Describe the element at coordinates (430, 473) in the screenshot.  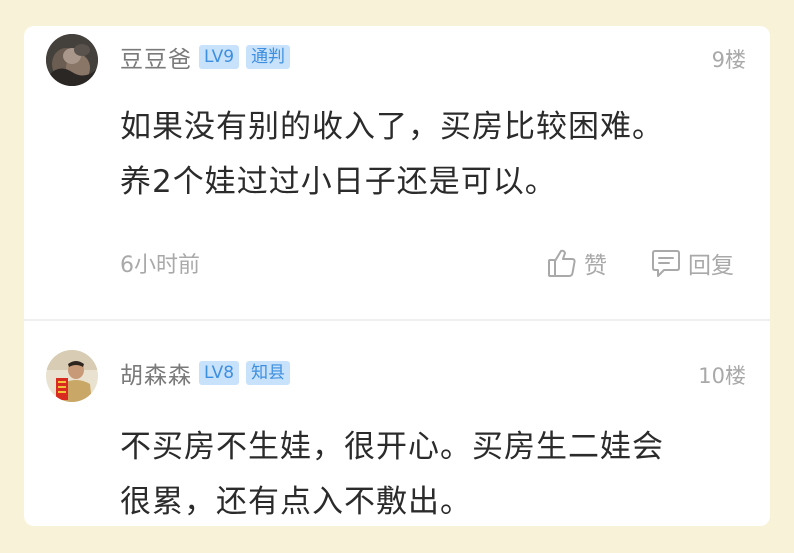
I see `comment-content: 不买房不生娃，很开心。买房生二娃会 很累，还有点入不敷出。` at that location.